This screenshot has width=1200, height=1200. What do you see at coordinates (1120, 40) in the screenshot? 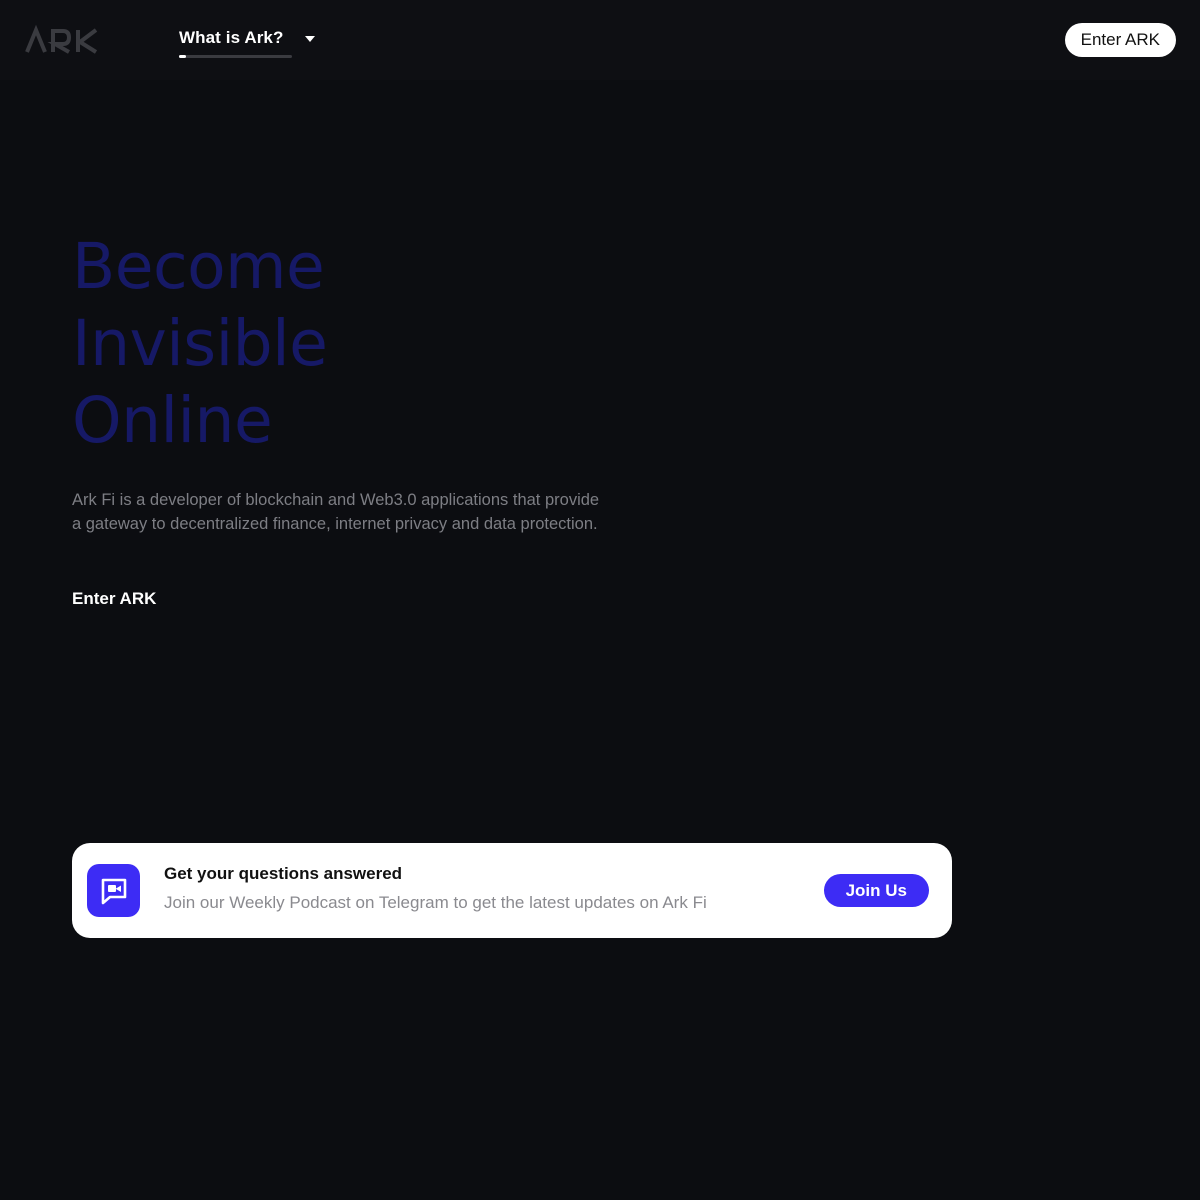
I see `enter-ark-button: Enter ARK` at bounding box center [1120, 40].